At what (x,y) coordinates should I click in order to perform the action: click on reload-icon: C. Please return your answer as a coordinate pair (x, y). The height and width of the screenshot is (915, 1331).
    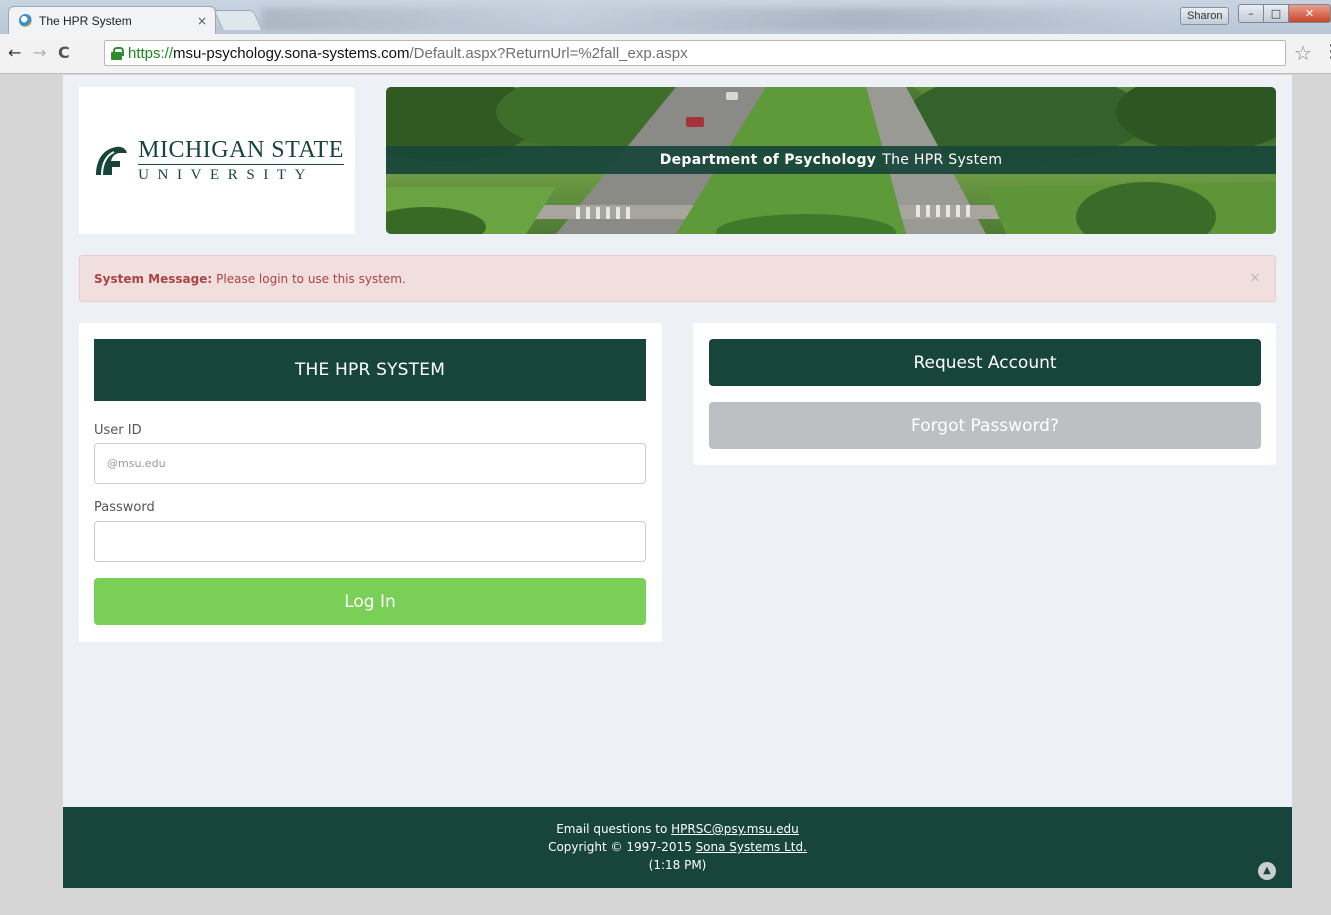
    Looking at the image, I should click on (64, 52).